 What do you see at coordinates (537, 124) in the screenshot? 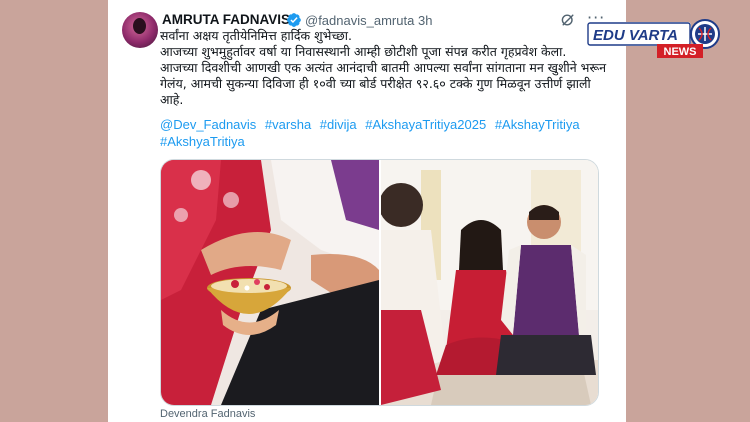
I see `hashtag-link: #AkshayTritiya` at bounding box center [537, 124].